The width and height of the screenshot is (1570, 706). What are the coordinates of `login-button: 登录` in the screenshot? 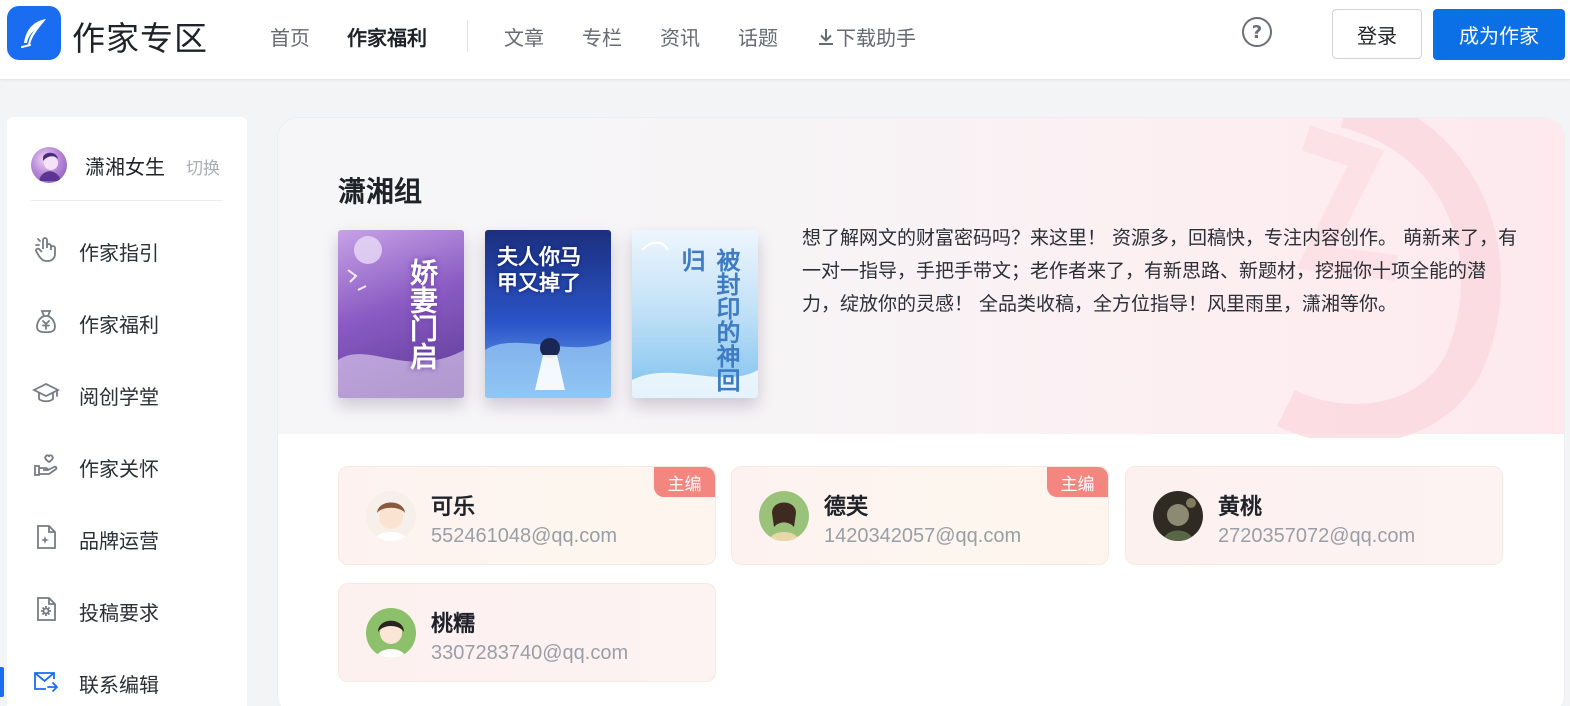 It's located at (1377, 34).